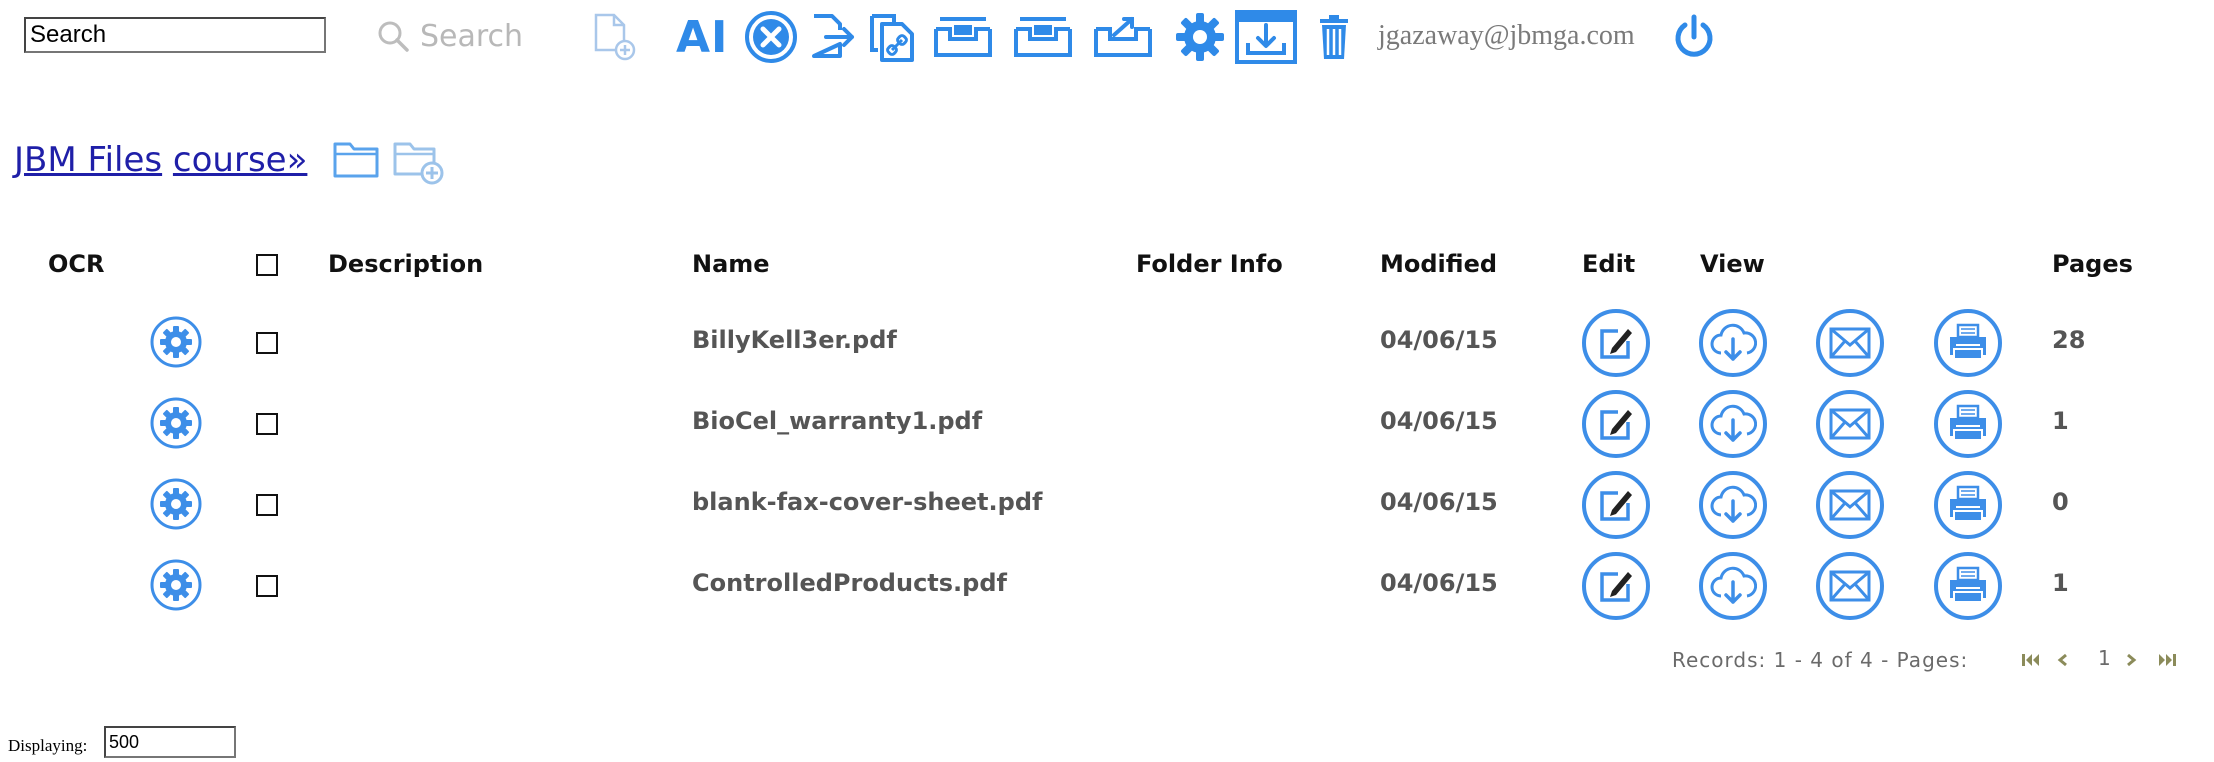  I want to click on close-circle-icon, so click(771, 37).